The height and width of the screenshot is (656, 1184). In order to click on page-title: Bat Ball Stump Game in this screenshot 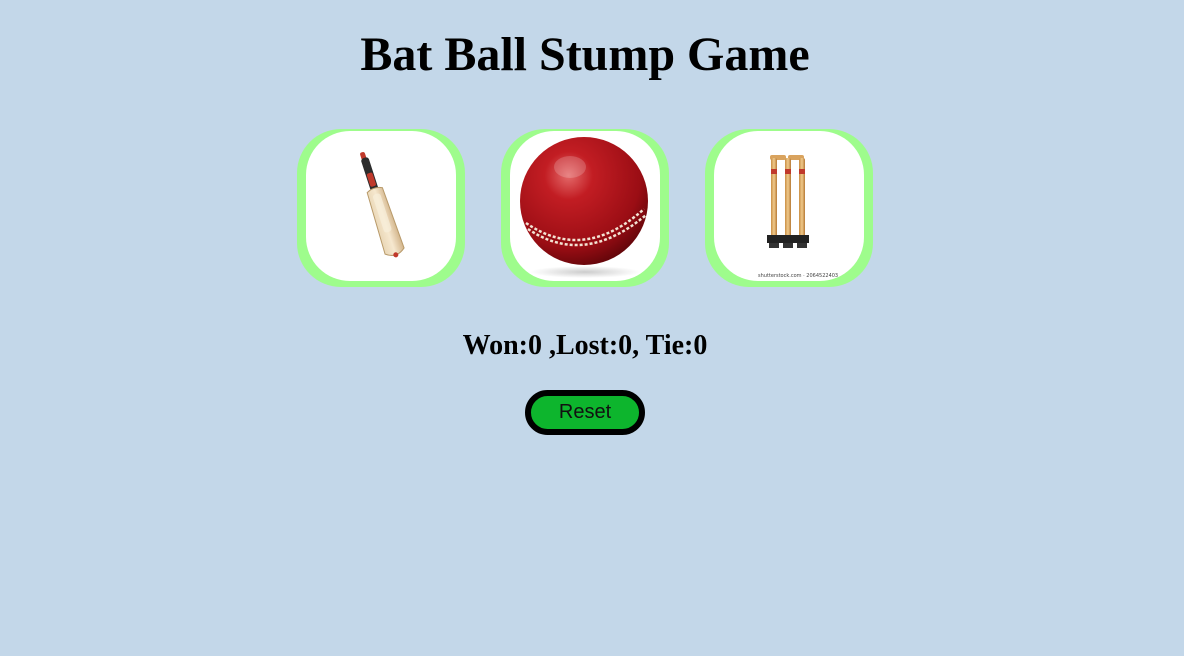, I will do `click(585, 54)`.